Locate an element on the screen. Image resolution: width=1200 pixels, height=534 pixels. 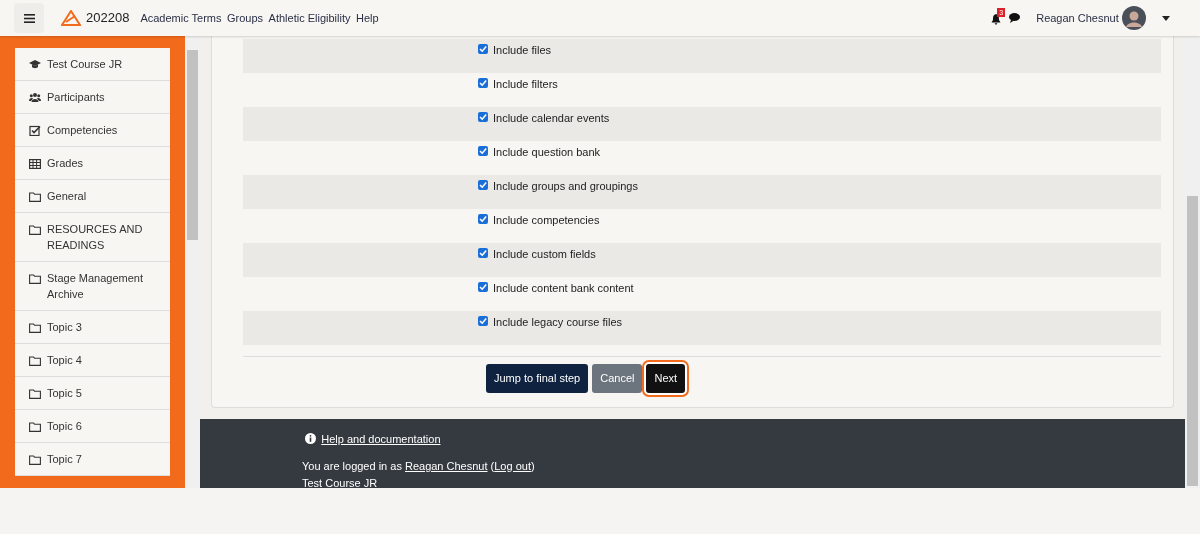
bell-icon is located at coordinates (996, 19).